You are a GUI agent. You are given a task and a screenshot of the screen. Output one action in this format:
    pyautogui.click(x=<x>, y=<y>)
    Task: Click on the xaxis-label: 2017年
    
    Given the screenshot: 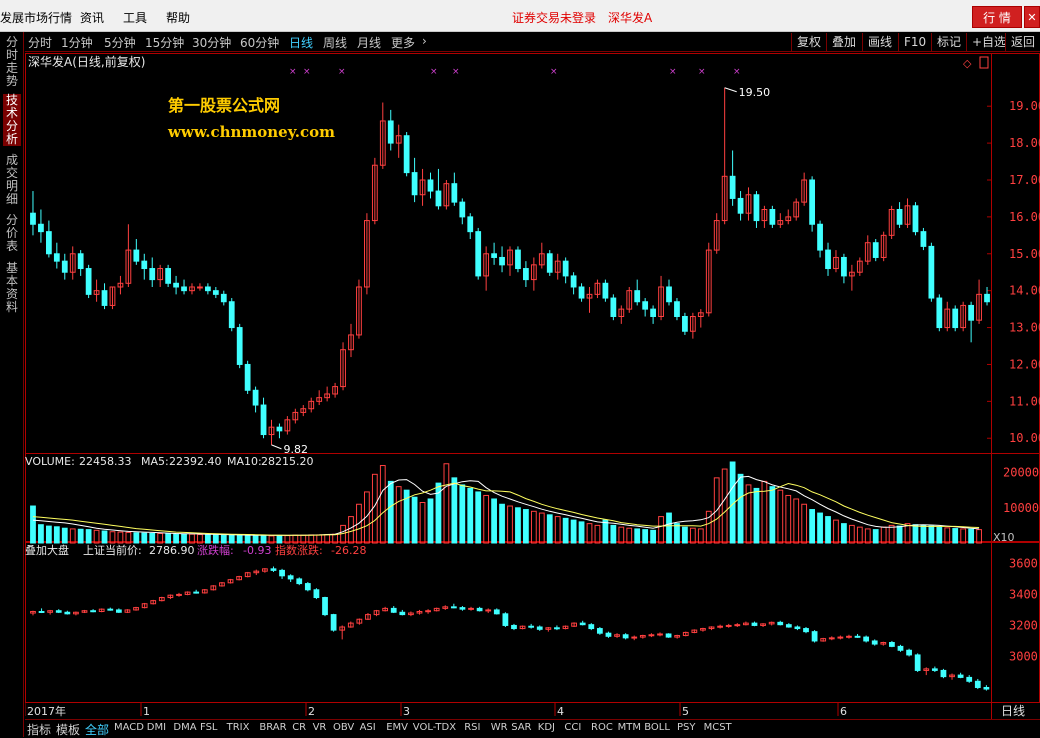 What is the action you would take?
    pyautogui.click(x=46, y=711)
    